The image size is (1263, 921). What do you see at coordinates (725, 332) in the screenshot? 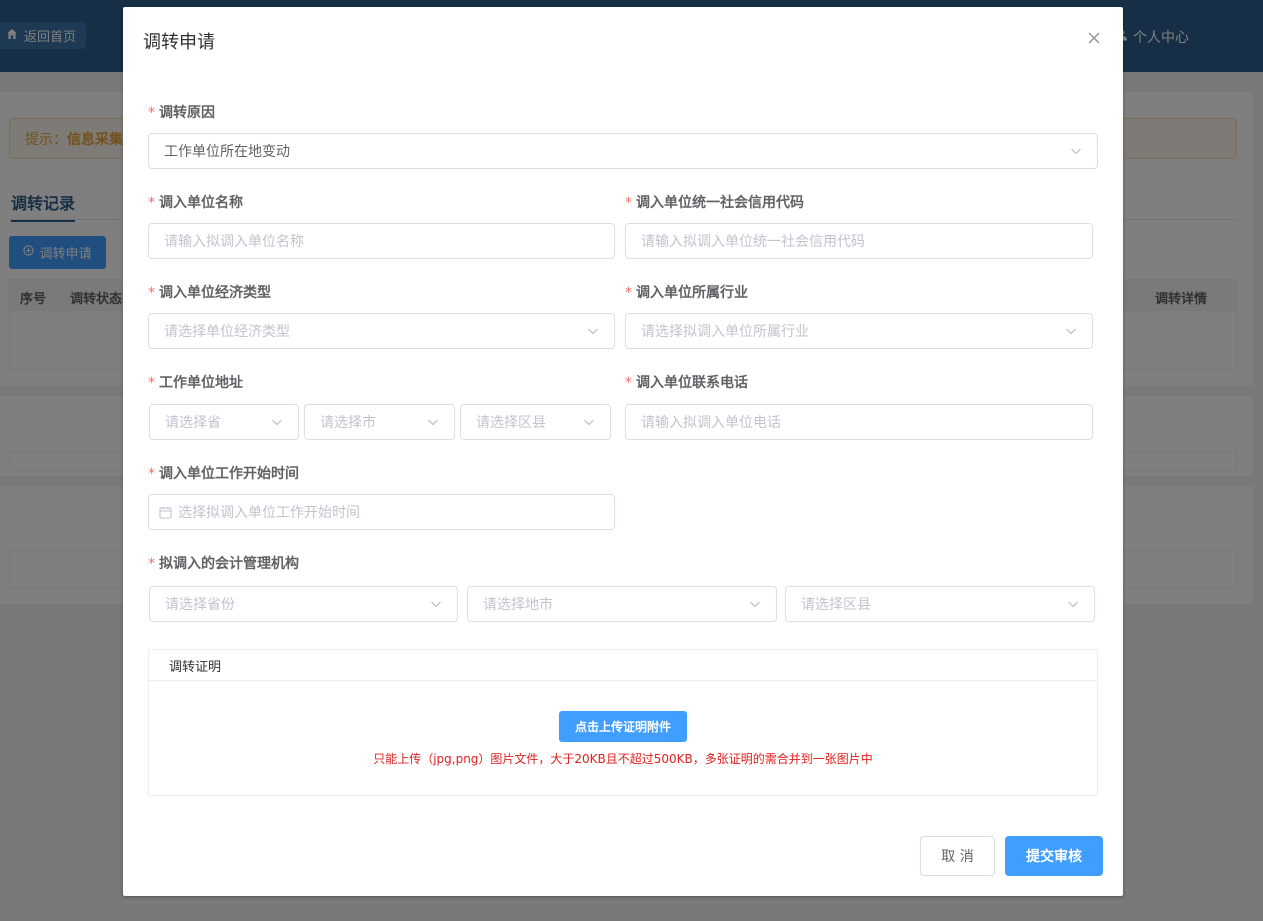
I see `industry-placeholder: 请选择拟调入单位所属行业` at bounding box center [725, 332].